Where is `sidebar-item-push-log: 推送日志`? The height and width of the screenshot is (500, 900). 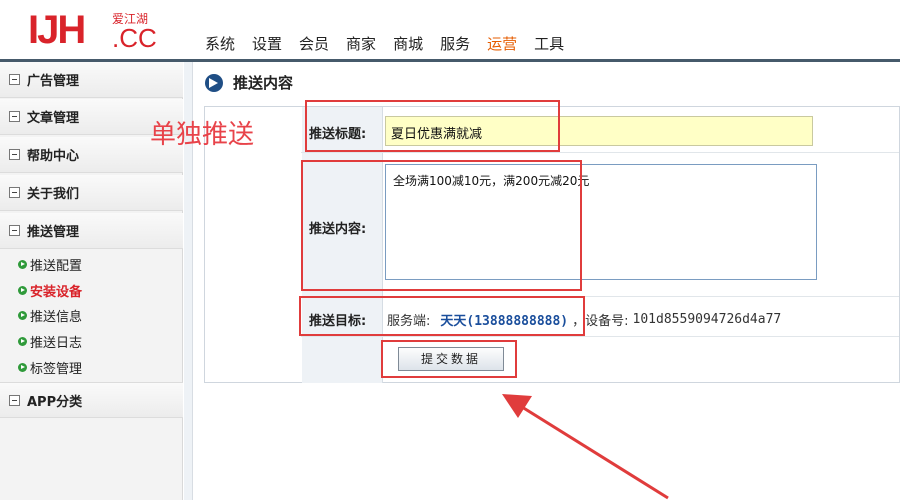 sidebar-item-push-log: 推送日志 is located at coordinates (50, 341).